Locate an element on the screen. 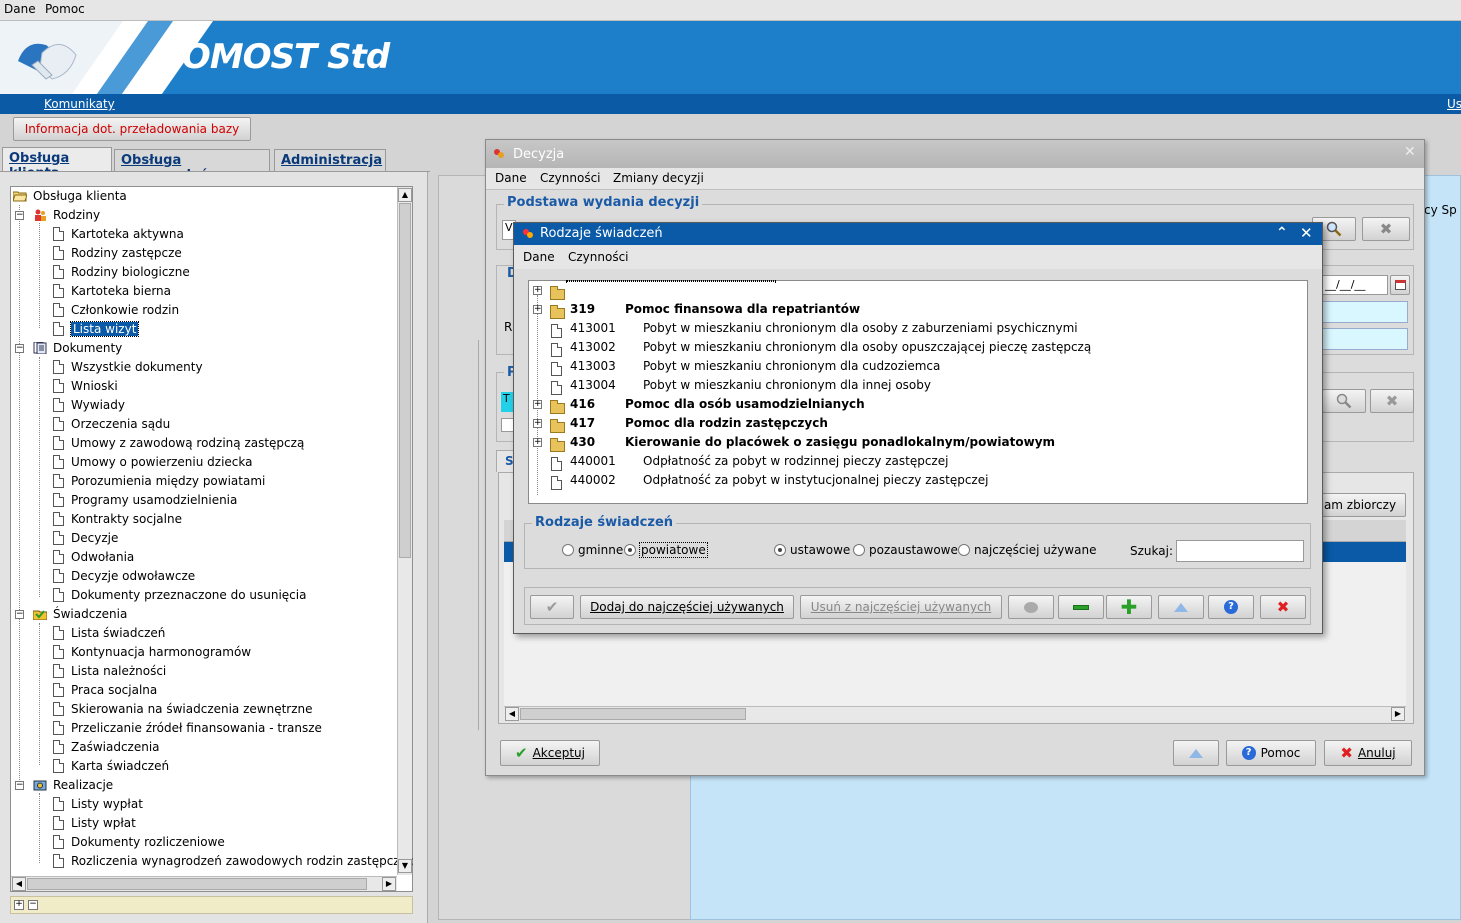 Image resolution: width=1461 pixels, height=923 pixels. confirm-button: ✔ is located at coordinates (552, 607).